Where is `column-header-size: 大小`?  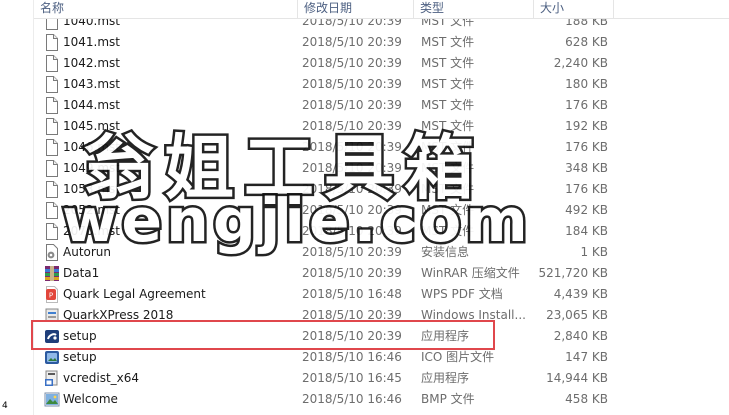 column-header-size: 大小 is located at coordinates (574, 9).